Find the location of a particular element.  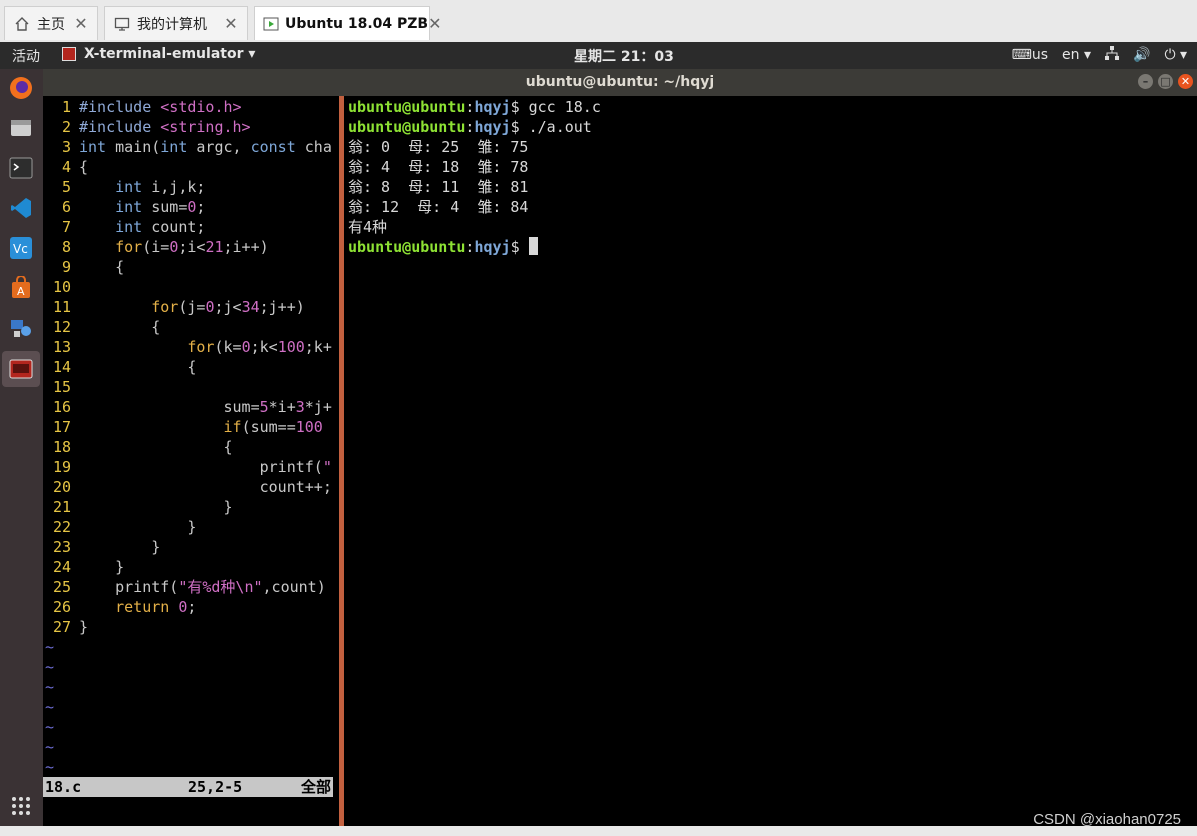

vim-line-number: 5 is located at coordinates (66, 187).